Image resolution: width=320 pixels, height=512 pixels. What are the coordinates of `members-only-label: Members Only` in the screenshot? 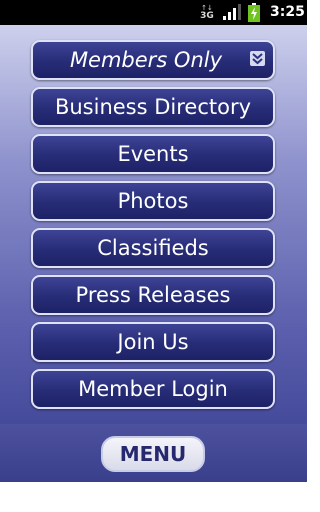 It's located at (146, 60).